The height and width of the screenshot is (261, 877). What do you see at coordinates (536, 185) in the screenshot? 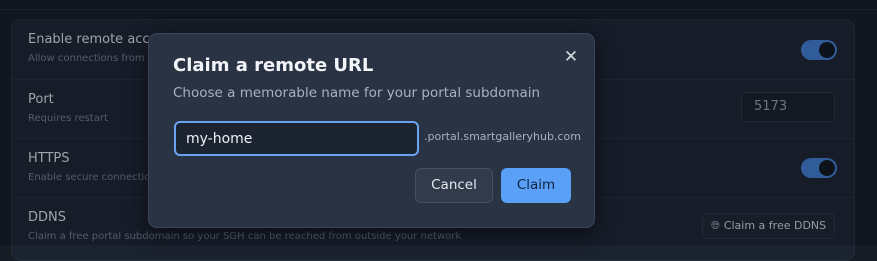
I see `claim-button: Claim` at bounding box center [536, 185].